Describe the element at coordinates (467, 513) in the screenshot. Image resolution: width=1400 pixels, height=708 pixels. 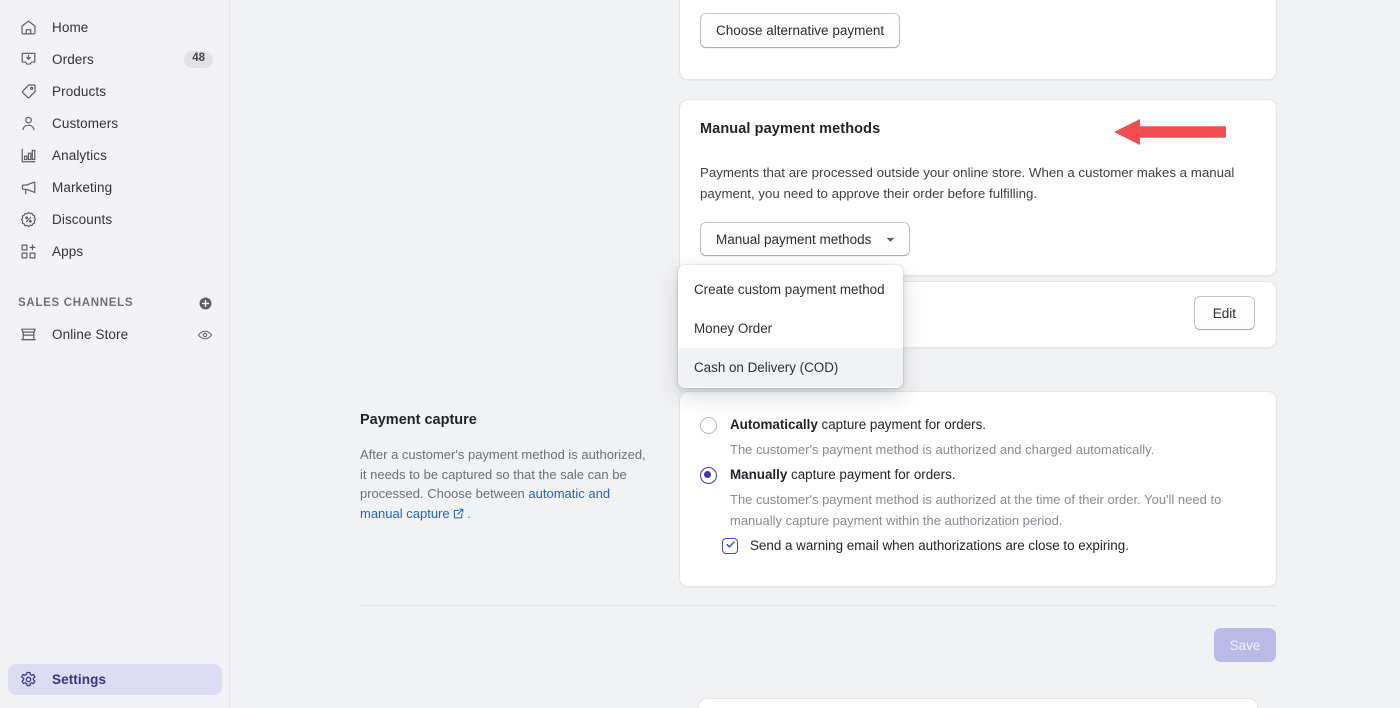
I see `payment-capture-description-tail: .` at that location.